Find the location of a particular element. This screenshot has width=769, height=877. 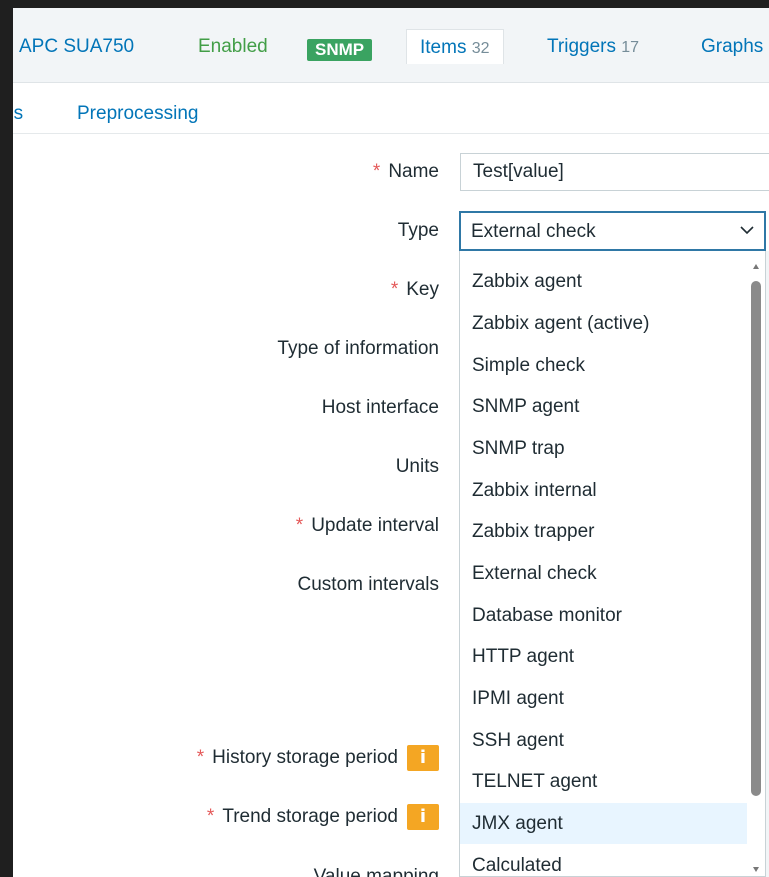

type-option: Simple check is located at coordinates (603, 365).